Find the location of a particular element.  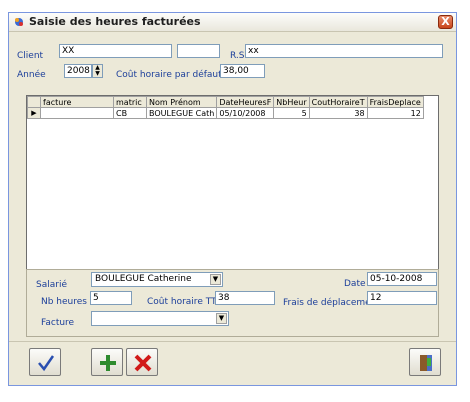

col-frais: FraisDeplace is located at coordinates (395, 102).